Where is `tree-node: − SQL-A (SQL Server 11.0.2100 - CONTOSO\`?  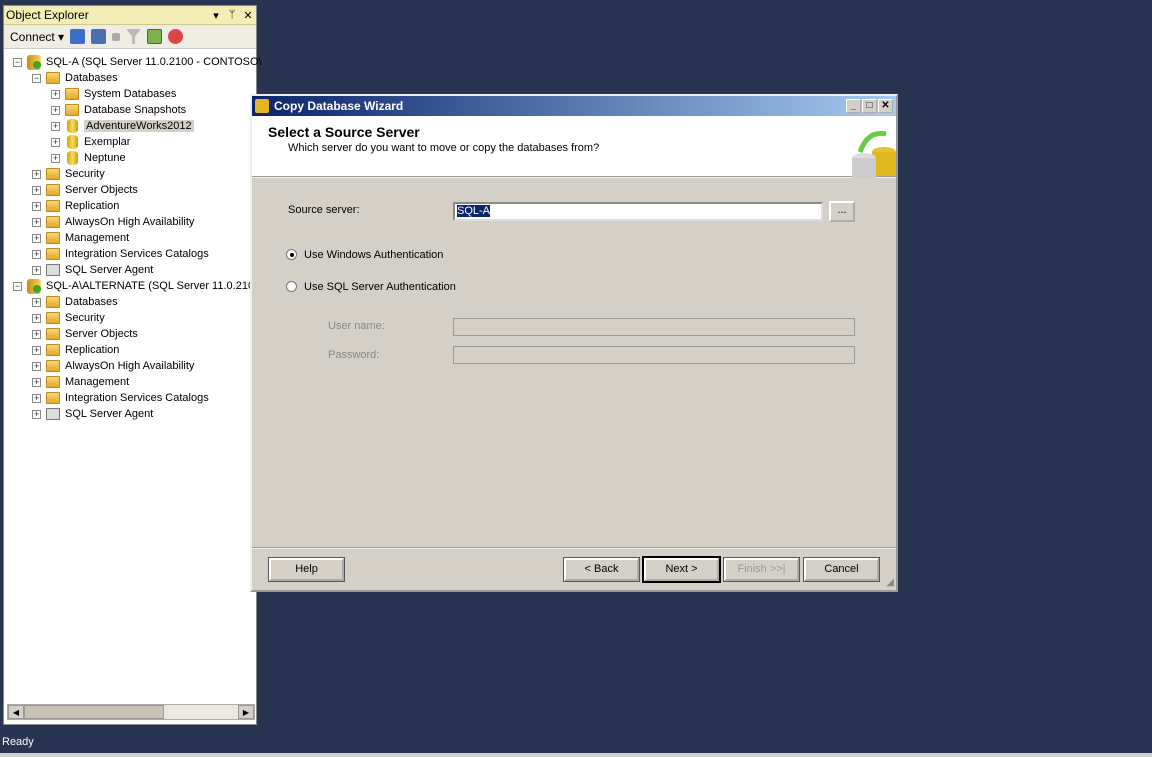 tree-node: − SQL-A (SQL Server 11.0.2100 - CONTOSO\ is located at coordinates (137, 62).